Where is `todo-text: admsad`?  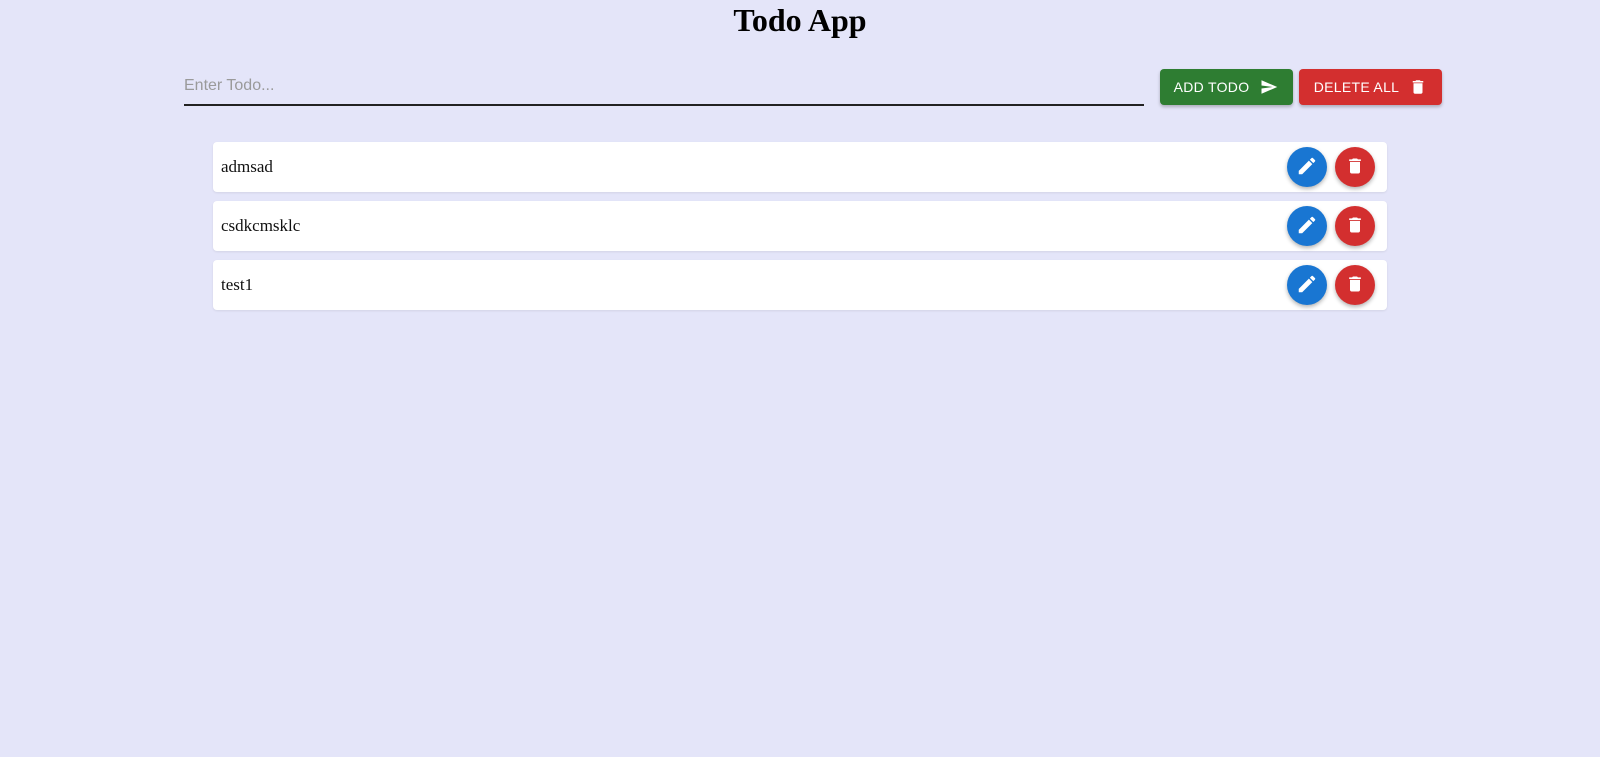
todo-text: admsad is located at coordinates (247, 166).